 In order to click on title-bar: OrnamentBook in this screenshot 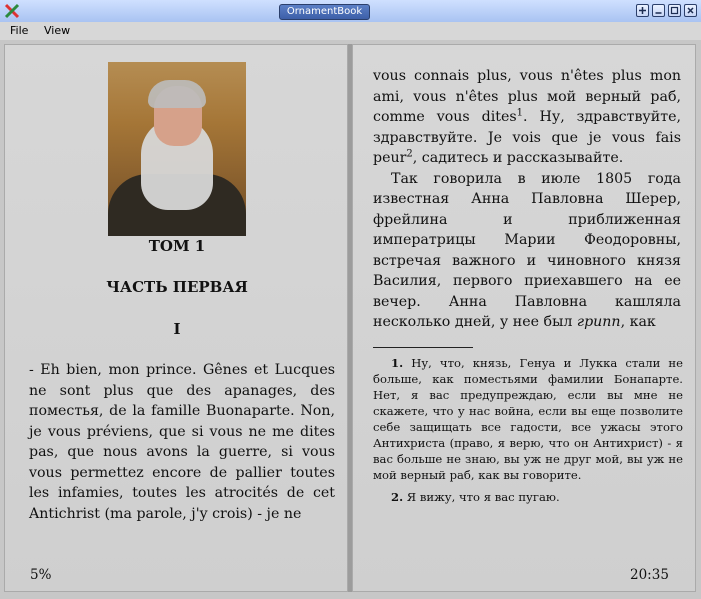, I will do `click(350, 11)`.